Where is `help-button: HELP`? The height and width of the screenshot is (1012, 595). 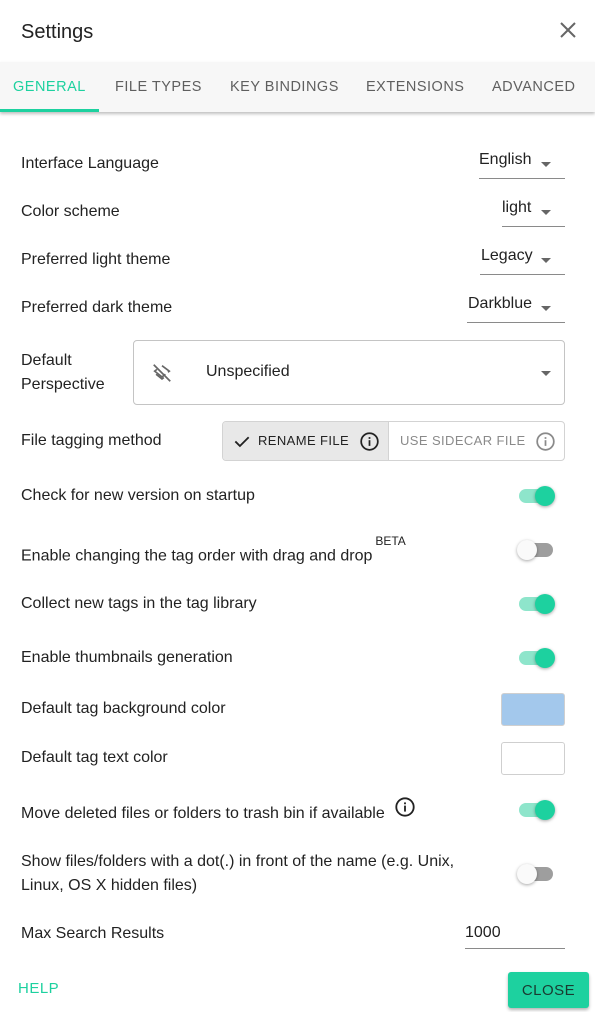 help-button: HELP is located at coordinates (38, 988).